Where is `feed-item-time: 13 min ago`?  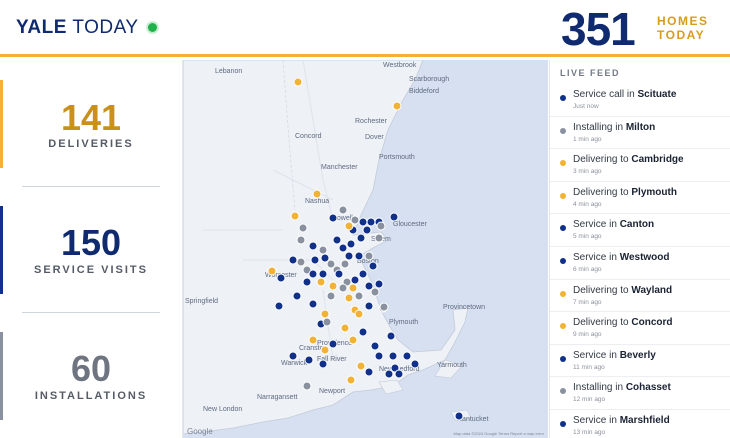 feed-item-time: 13 min ago is located at coordinates (589, 432).